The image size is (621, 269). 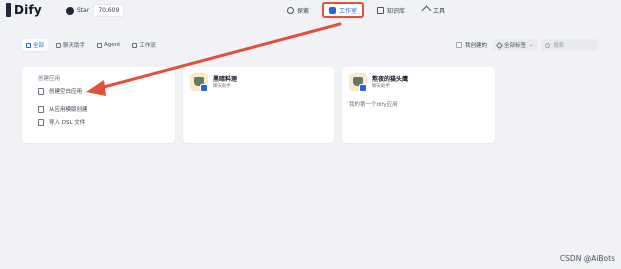 I want to click on annotation-arrow, so click(x=214, y=59).